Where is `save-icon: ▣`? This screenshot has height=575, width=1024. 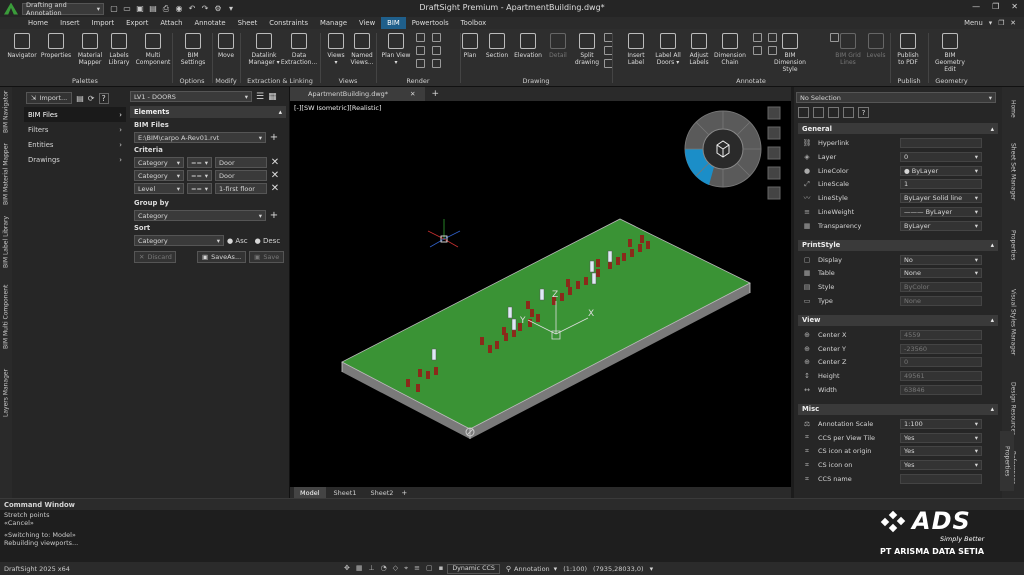
save-icon: ▣ is located at coordinates (140, 9).